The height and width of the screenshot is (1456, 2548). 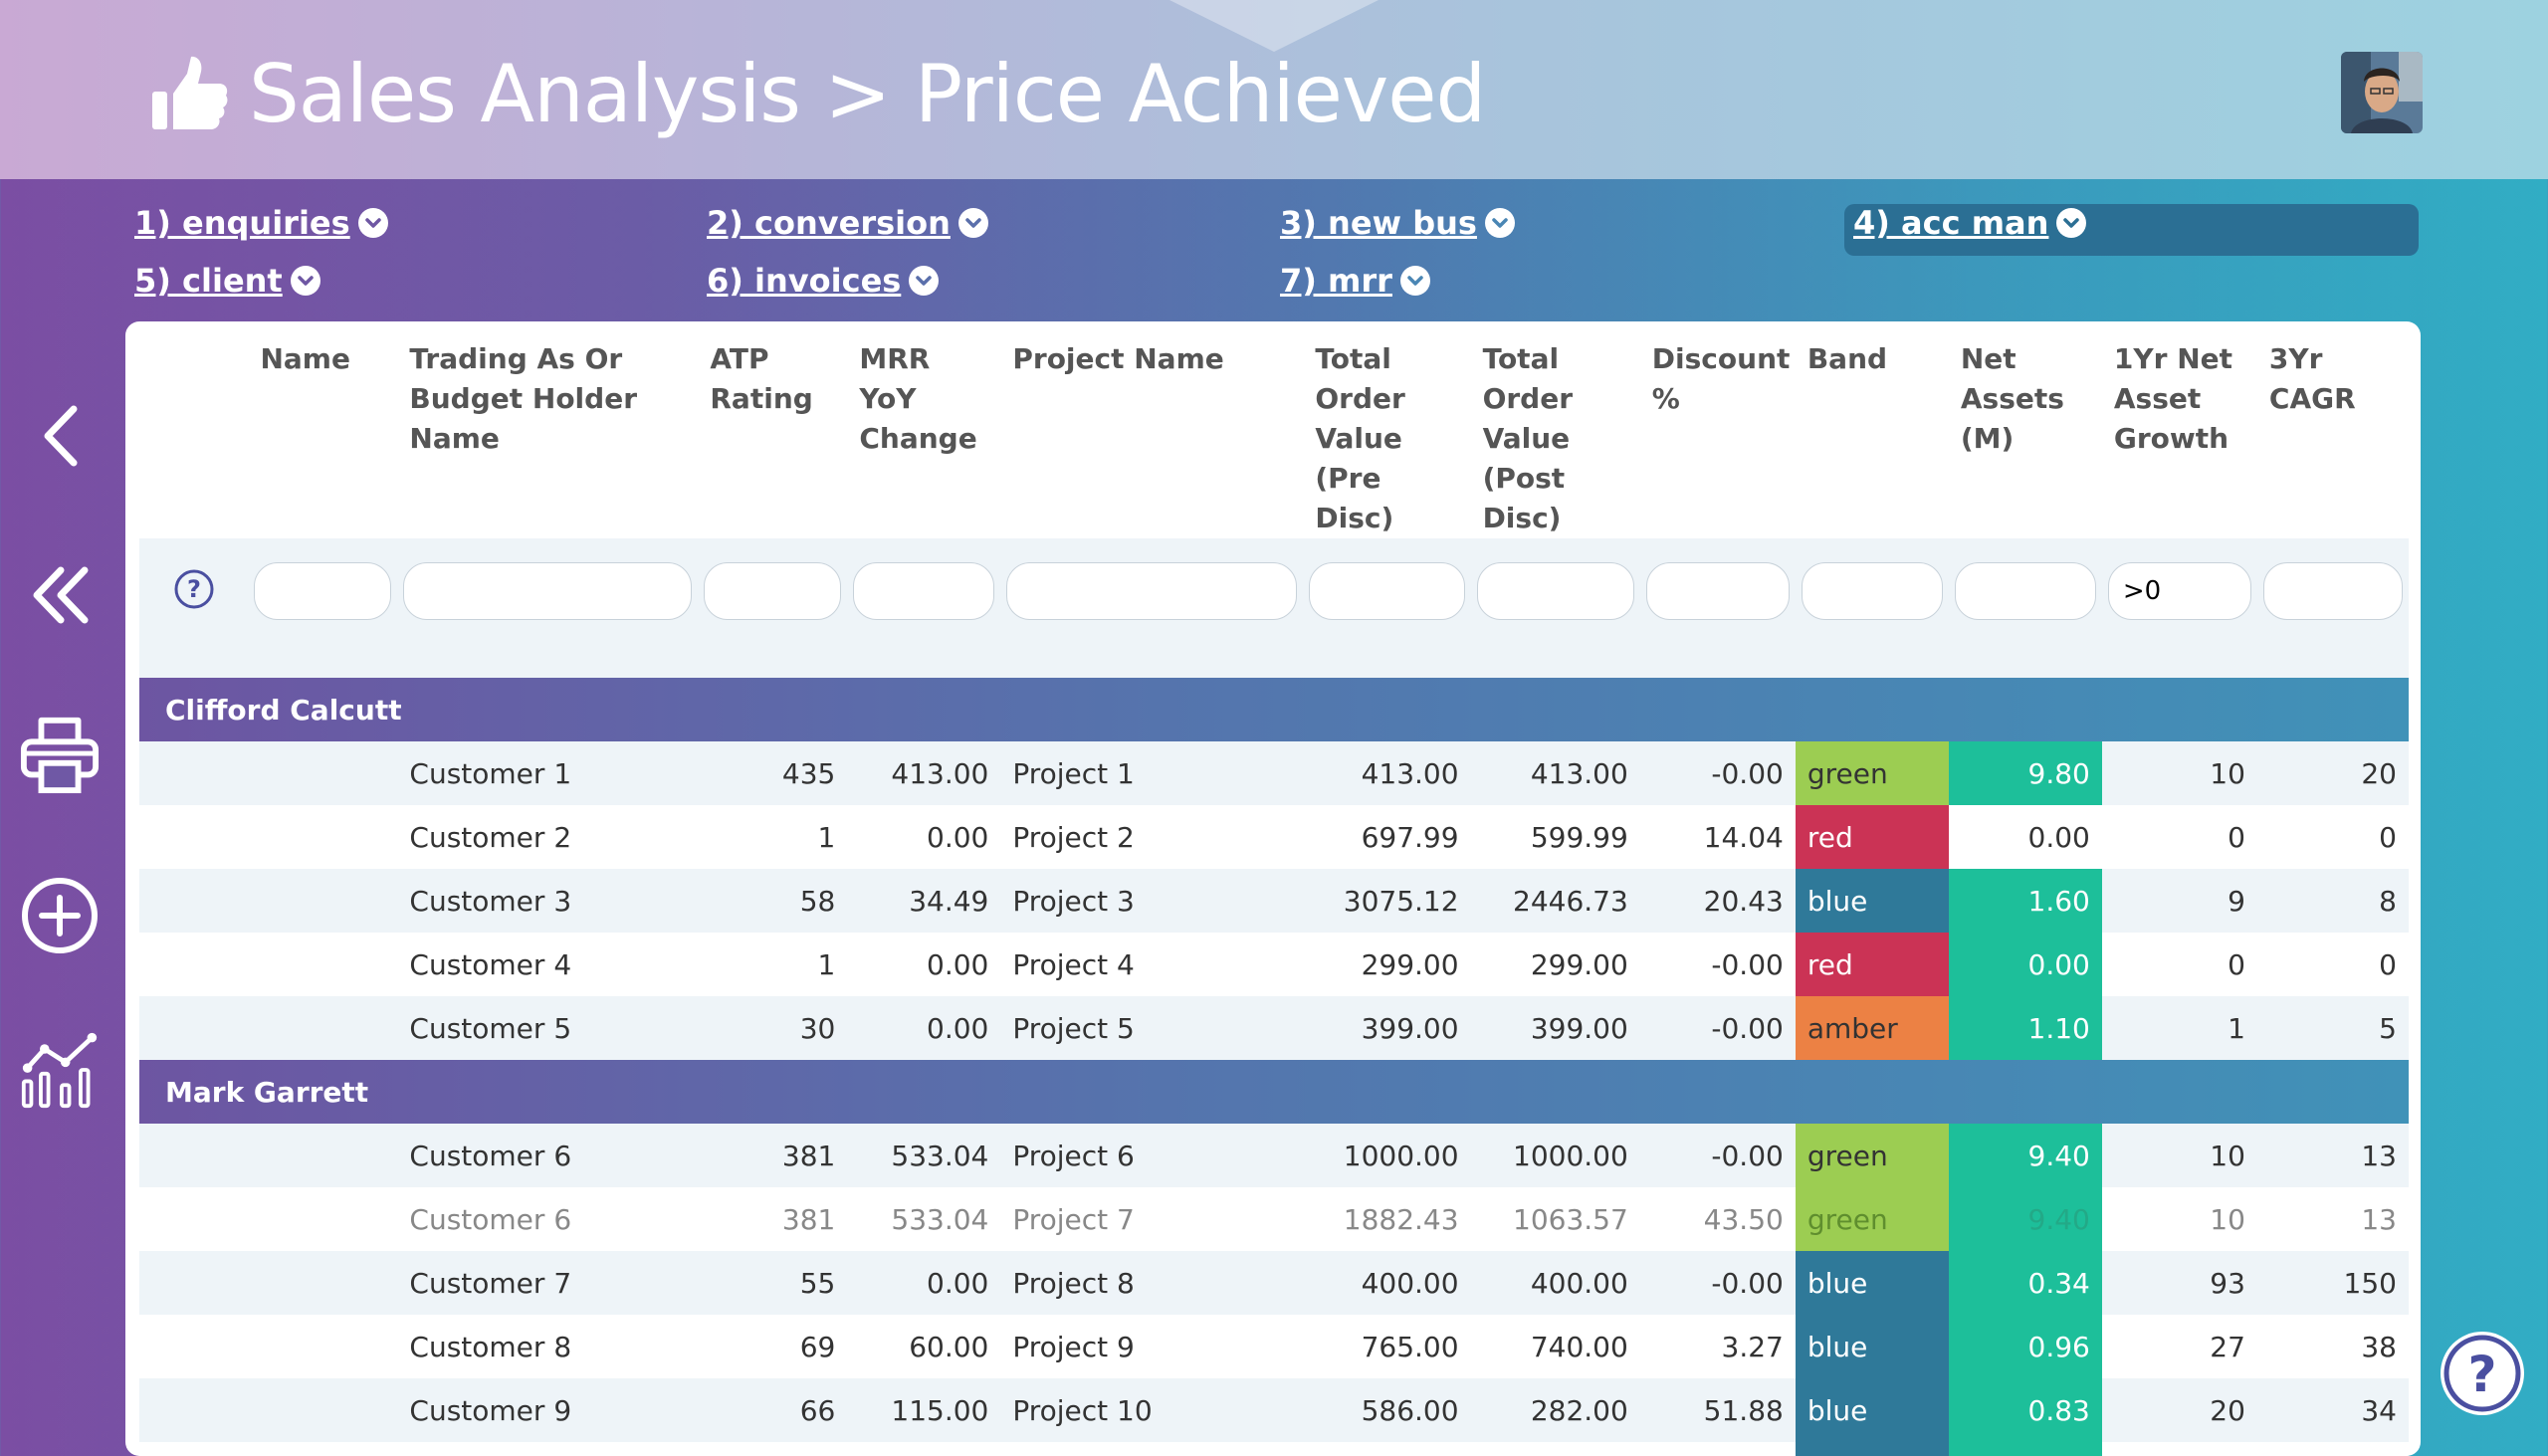 What do you see at coordinates (60, 436) in the screenshot?
I see `chevron-left-icon` at bounding box center [60, 436].